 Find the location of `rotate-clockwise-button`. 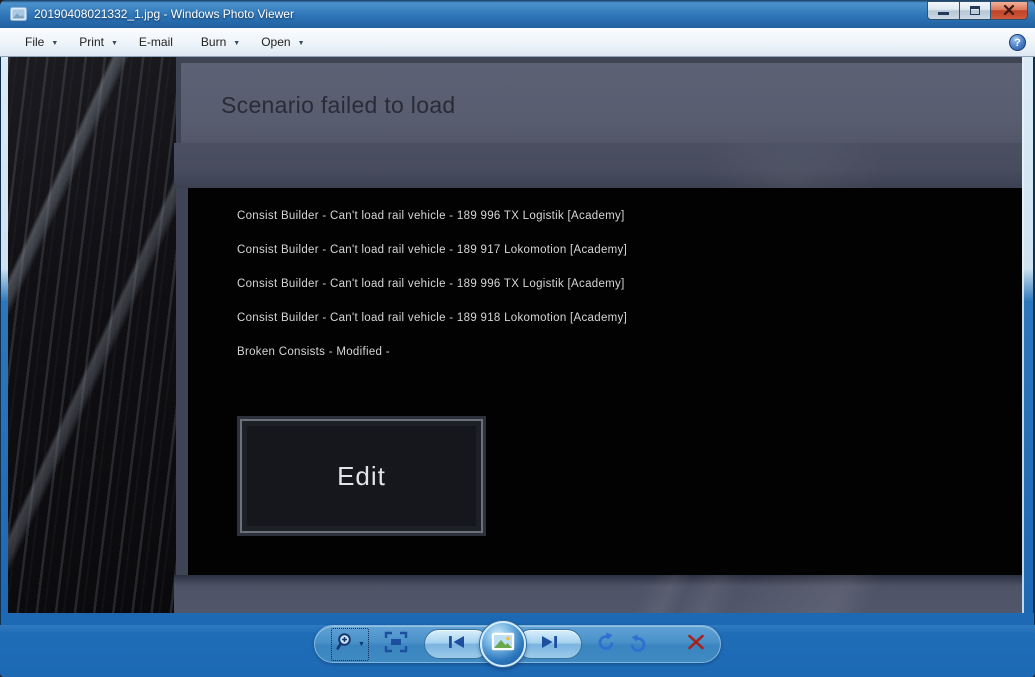

rotate-clockwise-button is located at coordinates (638, 644).